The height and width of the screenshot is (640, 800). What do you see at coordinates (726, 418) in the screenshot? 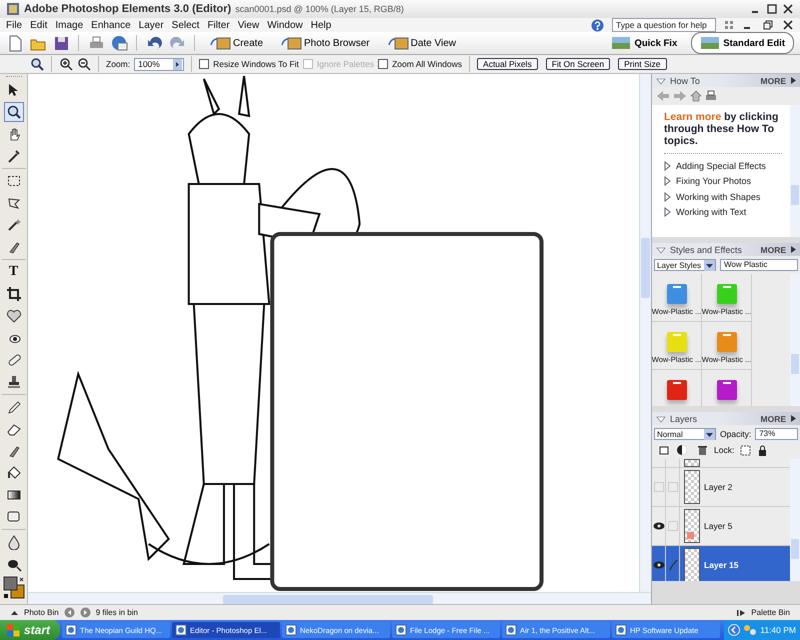
I see `panel-header: Layers MORE` at bounding box center [726, 418].